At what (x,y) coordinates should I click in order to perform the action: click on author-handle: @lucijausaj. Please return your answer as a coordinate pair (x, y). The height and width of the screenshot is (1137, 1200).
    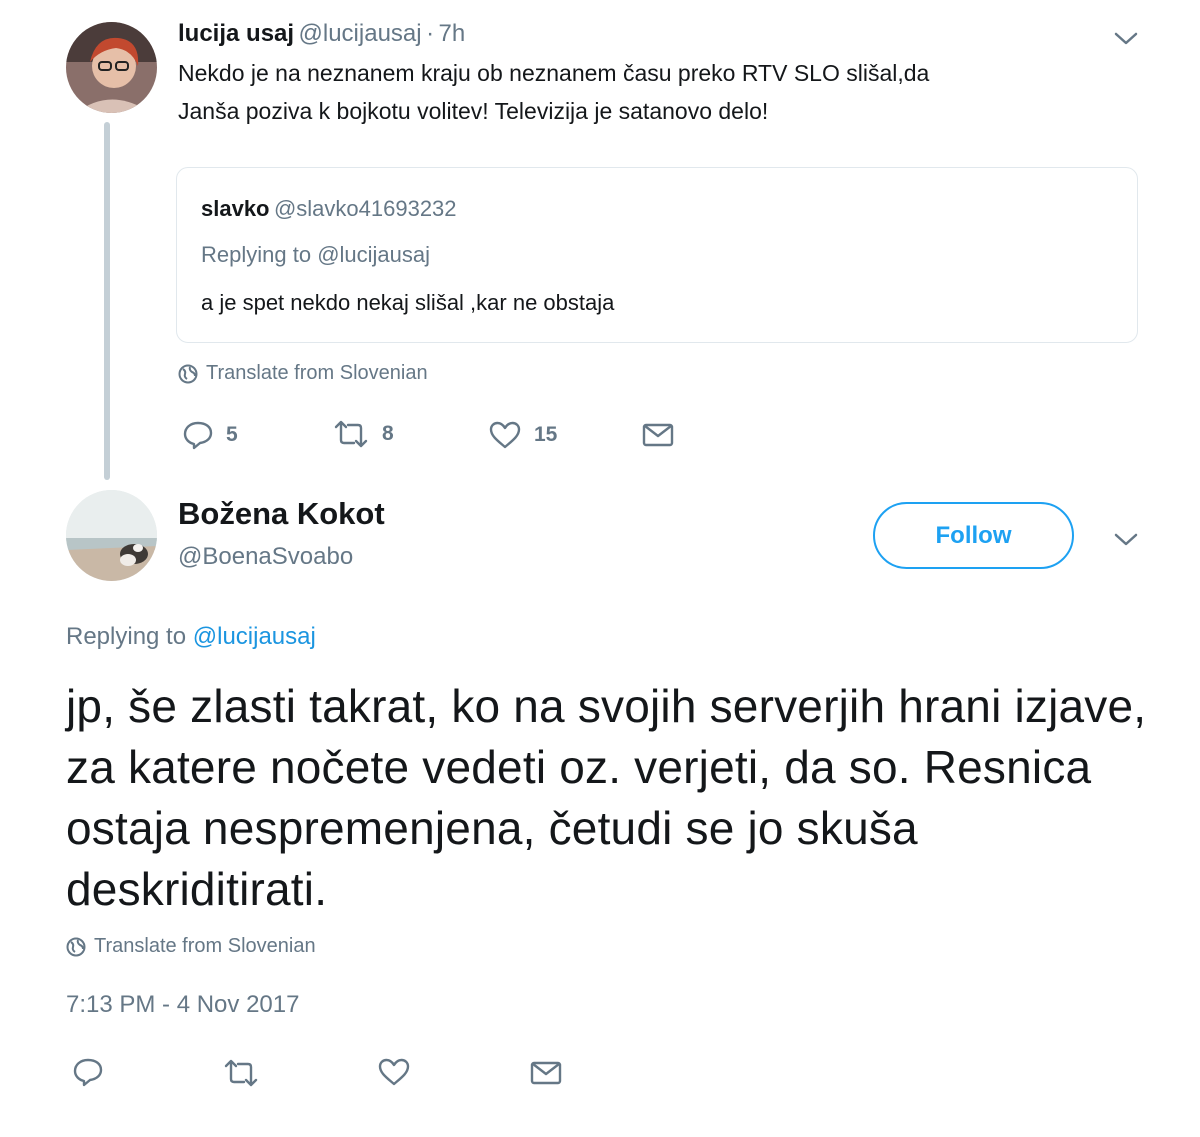
    Looking at the image, I should click on (360, 33).